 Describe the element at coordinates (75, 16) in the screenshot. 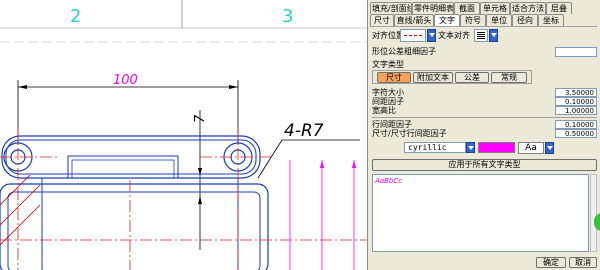

I see `column-number-2: 2` at that location.